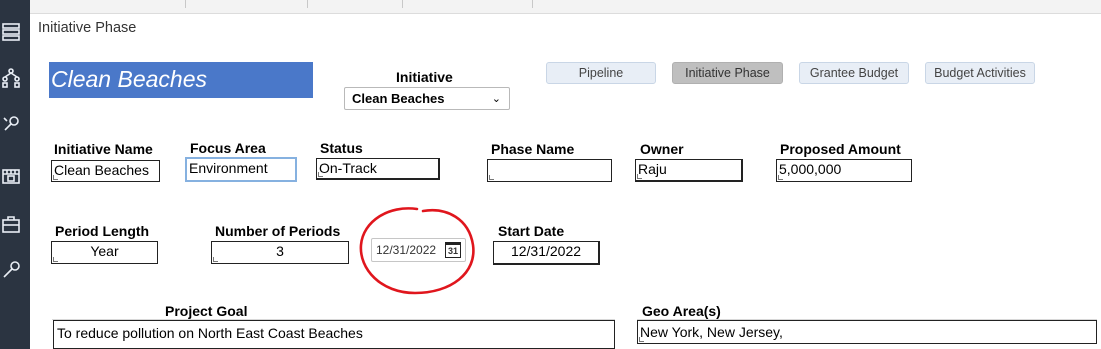  I want to click on proposed-amount-label: Proposed Amount, so click(840, 149).